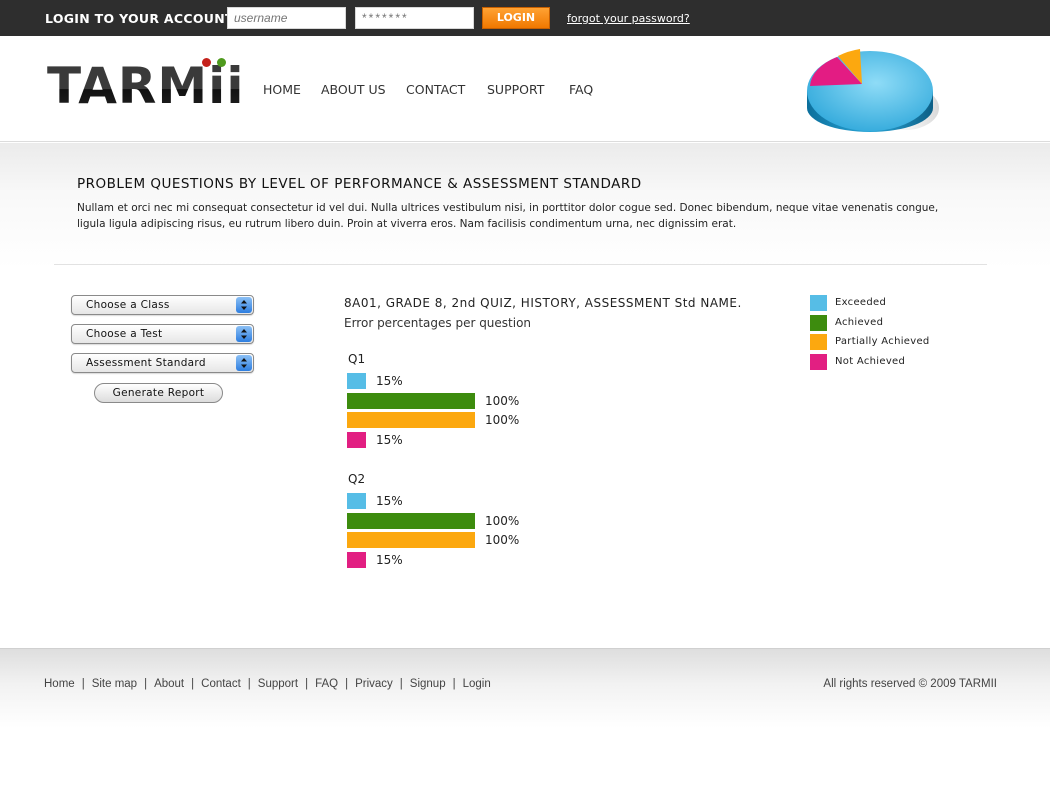 The image size is (1050, 805). I want to click on nav-about-us: ABOUT US, so click(353, 89).